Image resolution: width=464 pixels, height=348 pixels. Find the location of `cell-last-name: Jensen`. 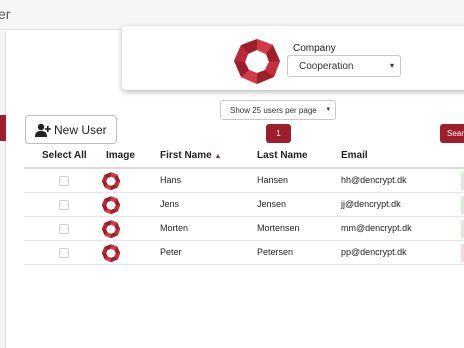

cell-last-name: Jensen is located at coordinates (272, 204).